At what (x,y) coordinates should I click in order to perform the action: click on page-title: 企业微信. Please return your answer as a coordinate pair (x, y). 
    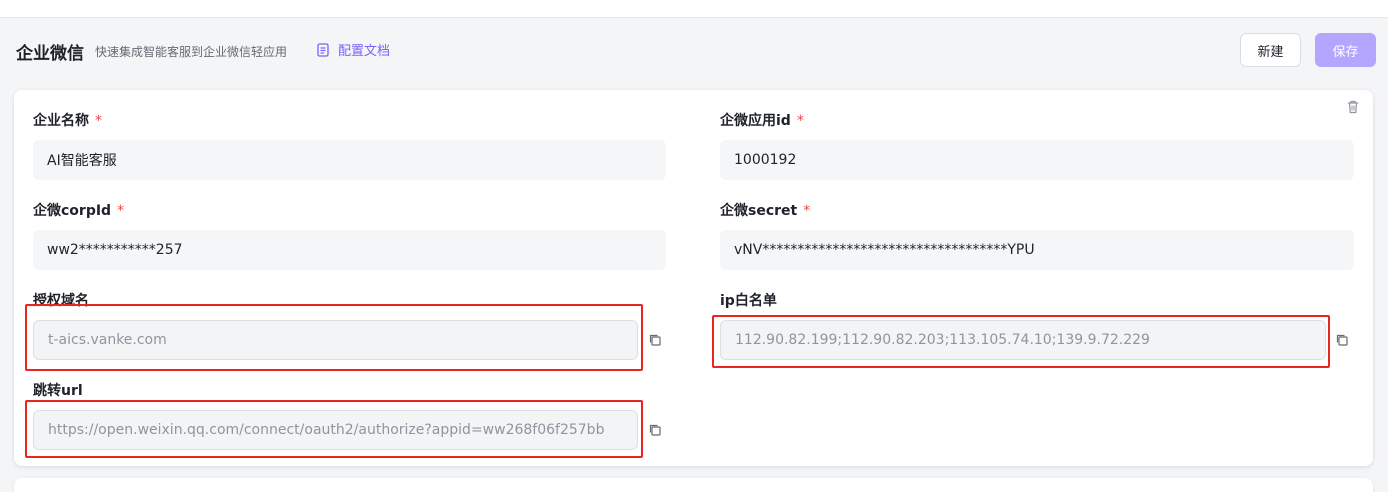
    Looking at the image, I should click on (50, 54).